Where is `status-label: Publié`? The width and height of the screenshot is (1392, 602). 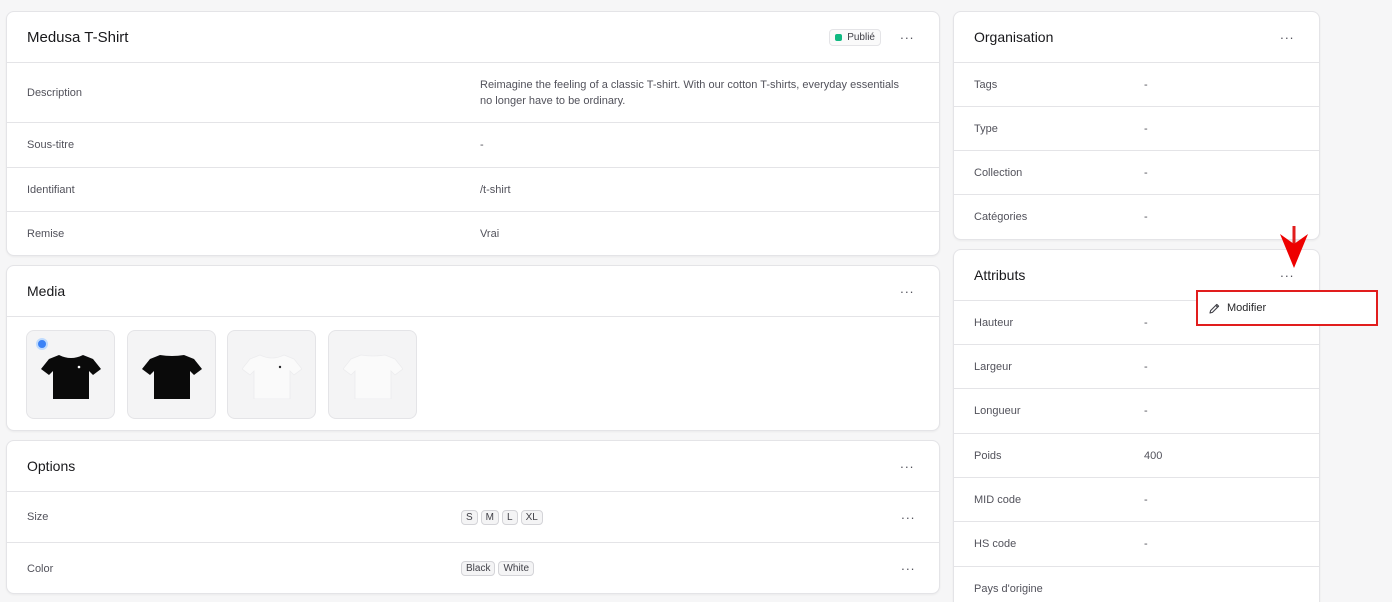
status-label: Publié is located at coordinates (861, 37).